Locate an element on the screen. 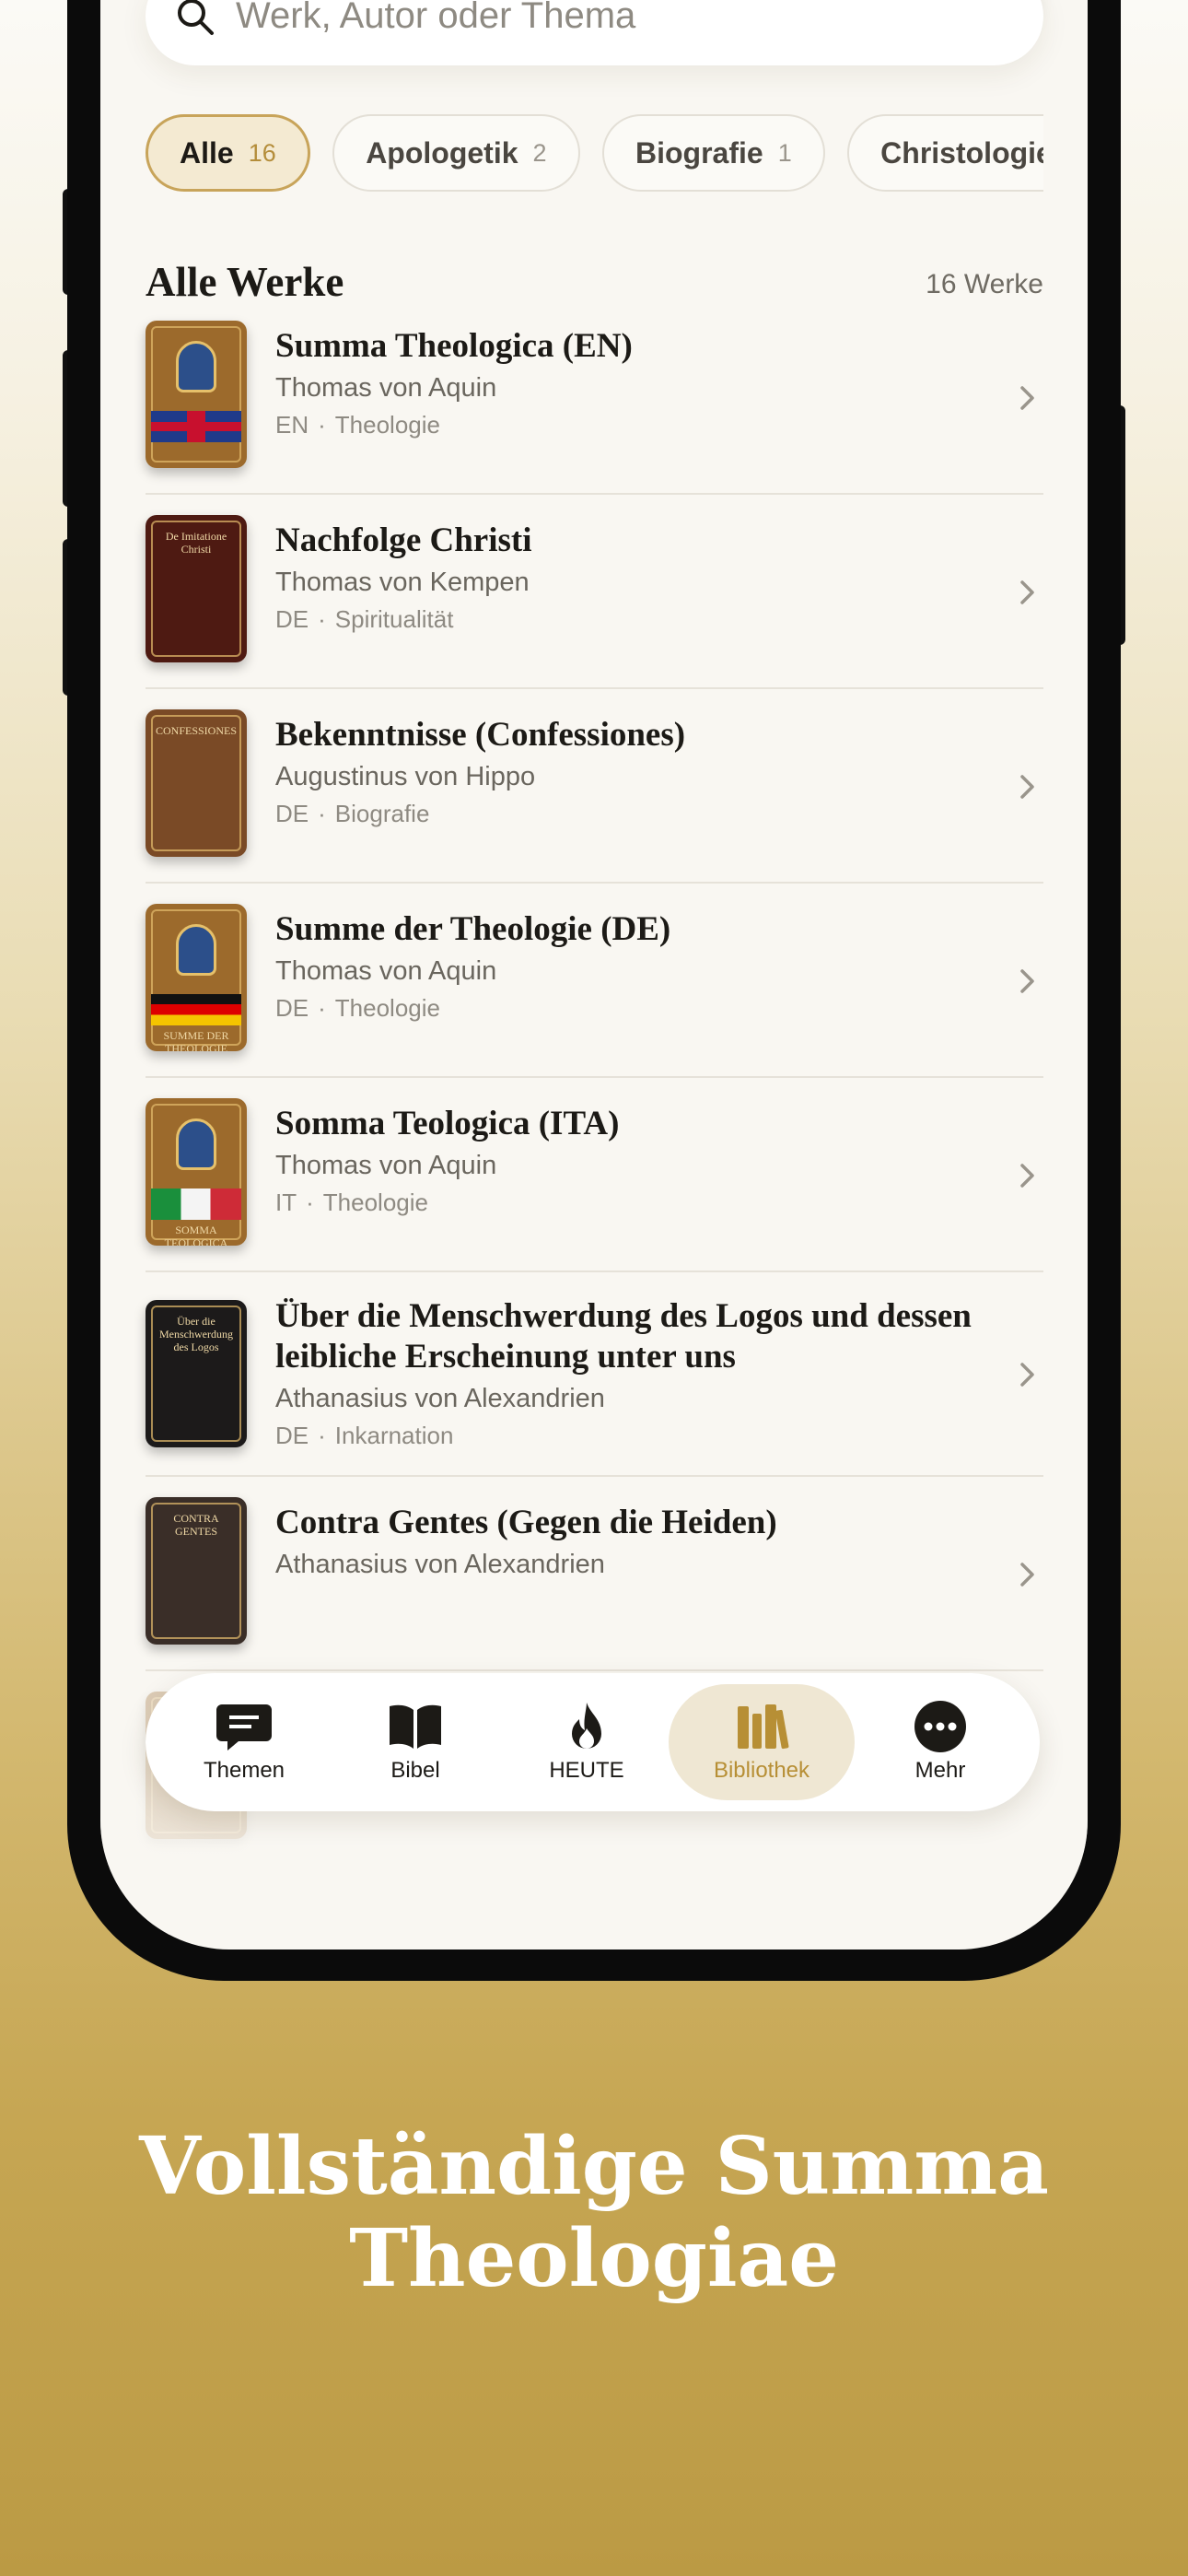  search-input is located at coordinates (613, 18).